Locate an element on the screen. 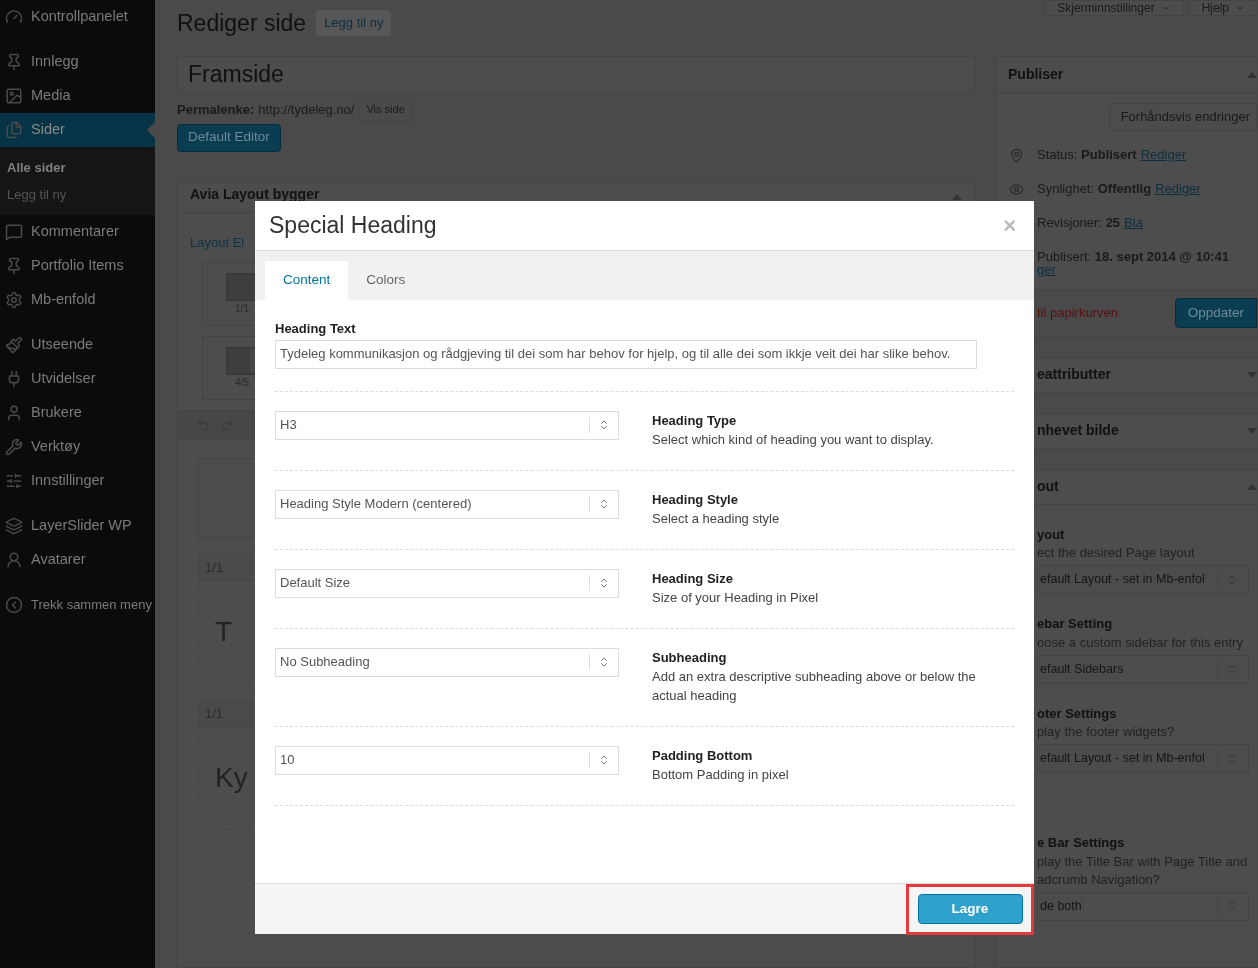 This screenshot has width=1258, height=968. pages-icon is located at coordinates (14, 130).